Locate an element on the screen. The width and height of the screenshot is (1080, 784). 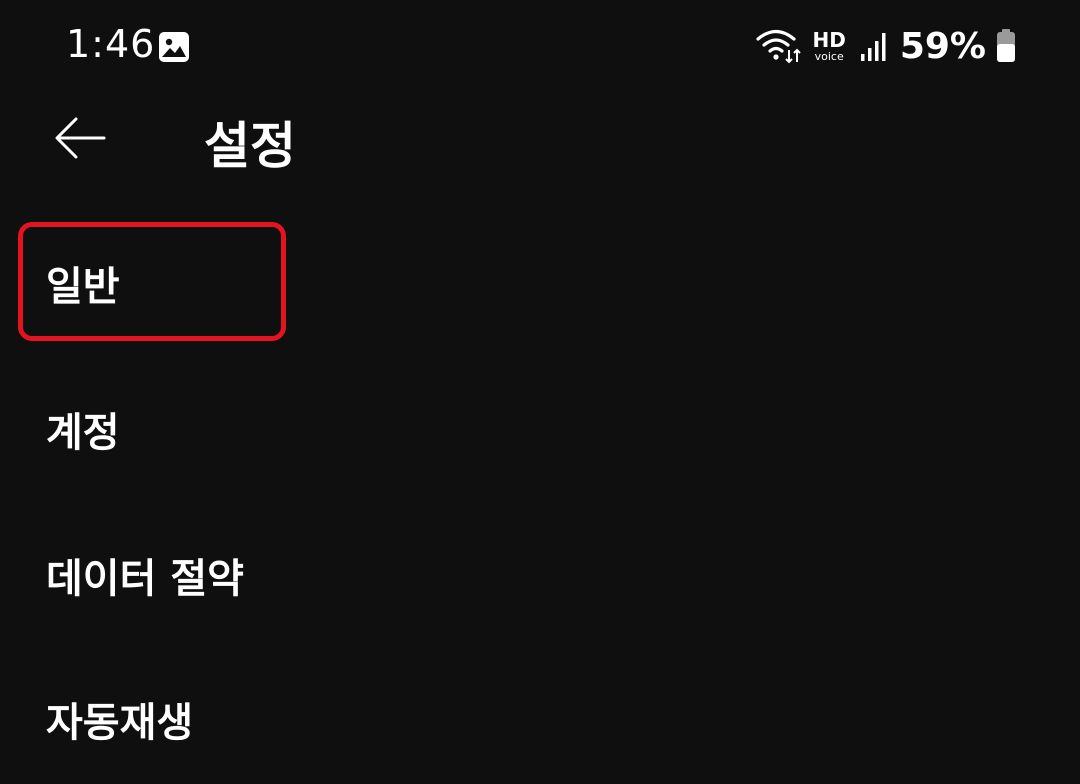
hd-voice-indicator: HD voice is located at coordinates (828, 46).